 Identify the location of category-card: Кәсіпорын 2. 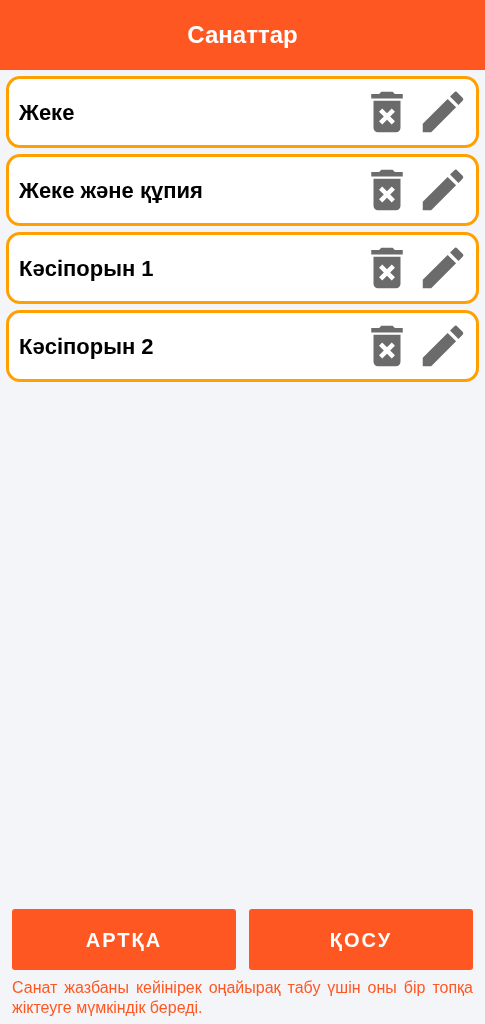
(242, 346).